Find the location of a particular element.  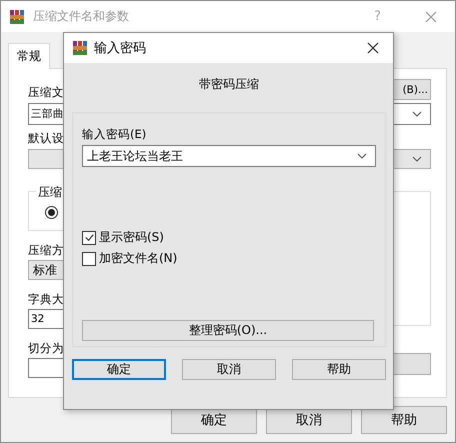

radio-button is located at coordinates (51, 212).